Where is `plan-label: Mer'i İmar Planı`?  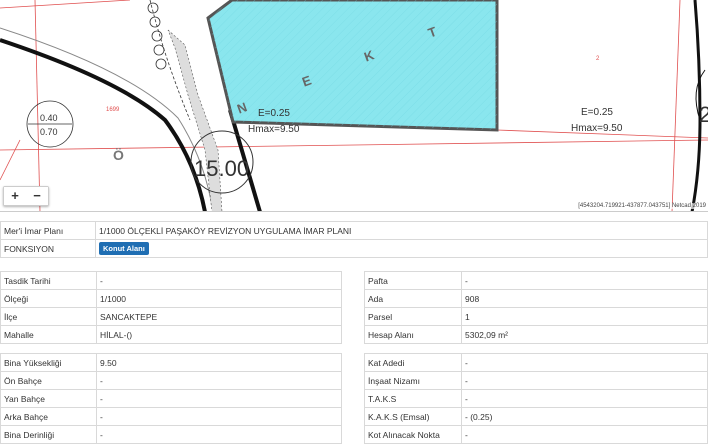
plan-label: Mer'i İmar Planı is located at coordinates (48, 230).